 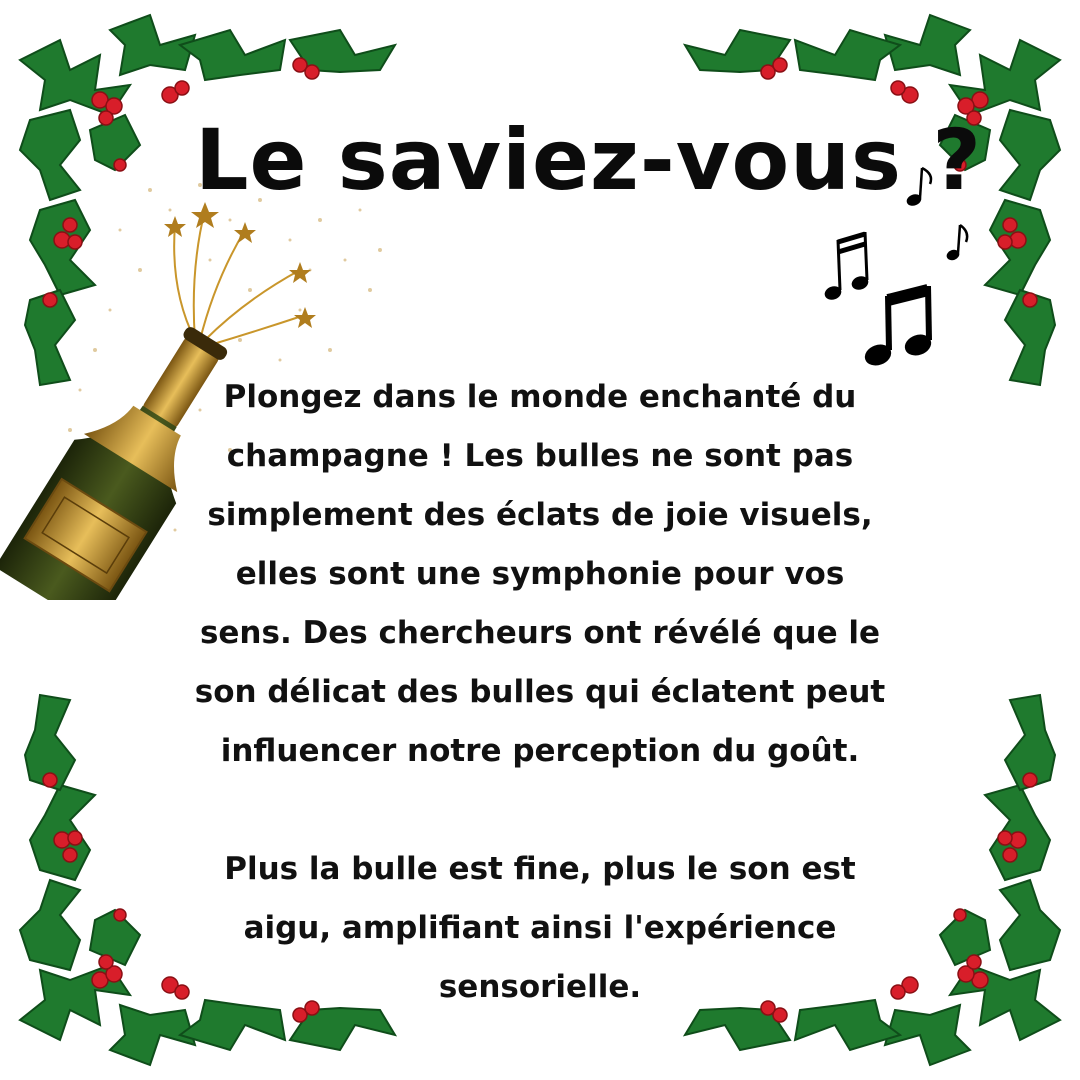 I want to click on text-line: champagne ! Les bulles ne sont pas, so click(x=540, y=456).